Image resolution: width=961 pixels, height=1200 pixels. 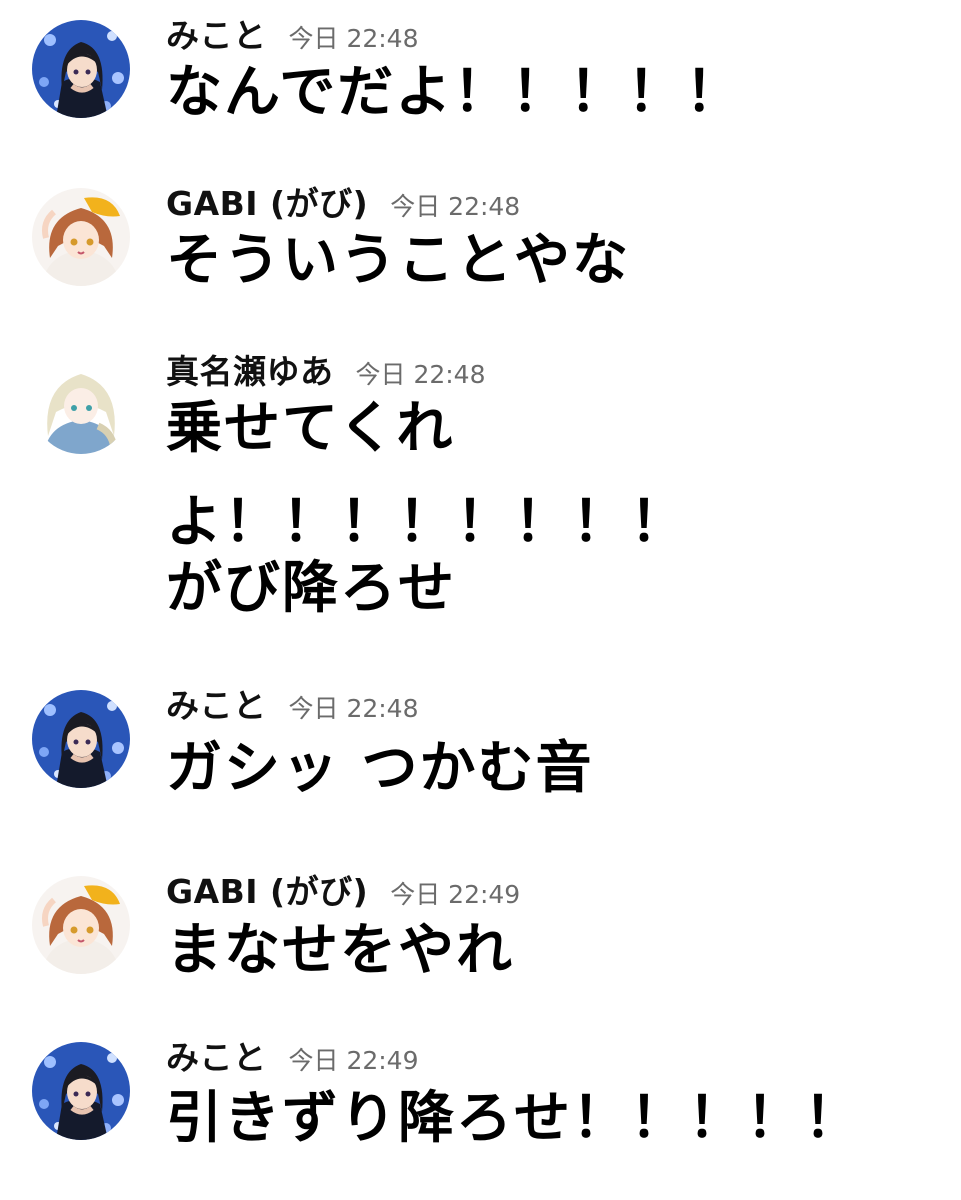 I want to click on yua-avatar-icon, so click(x=81, y=405).